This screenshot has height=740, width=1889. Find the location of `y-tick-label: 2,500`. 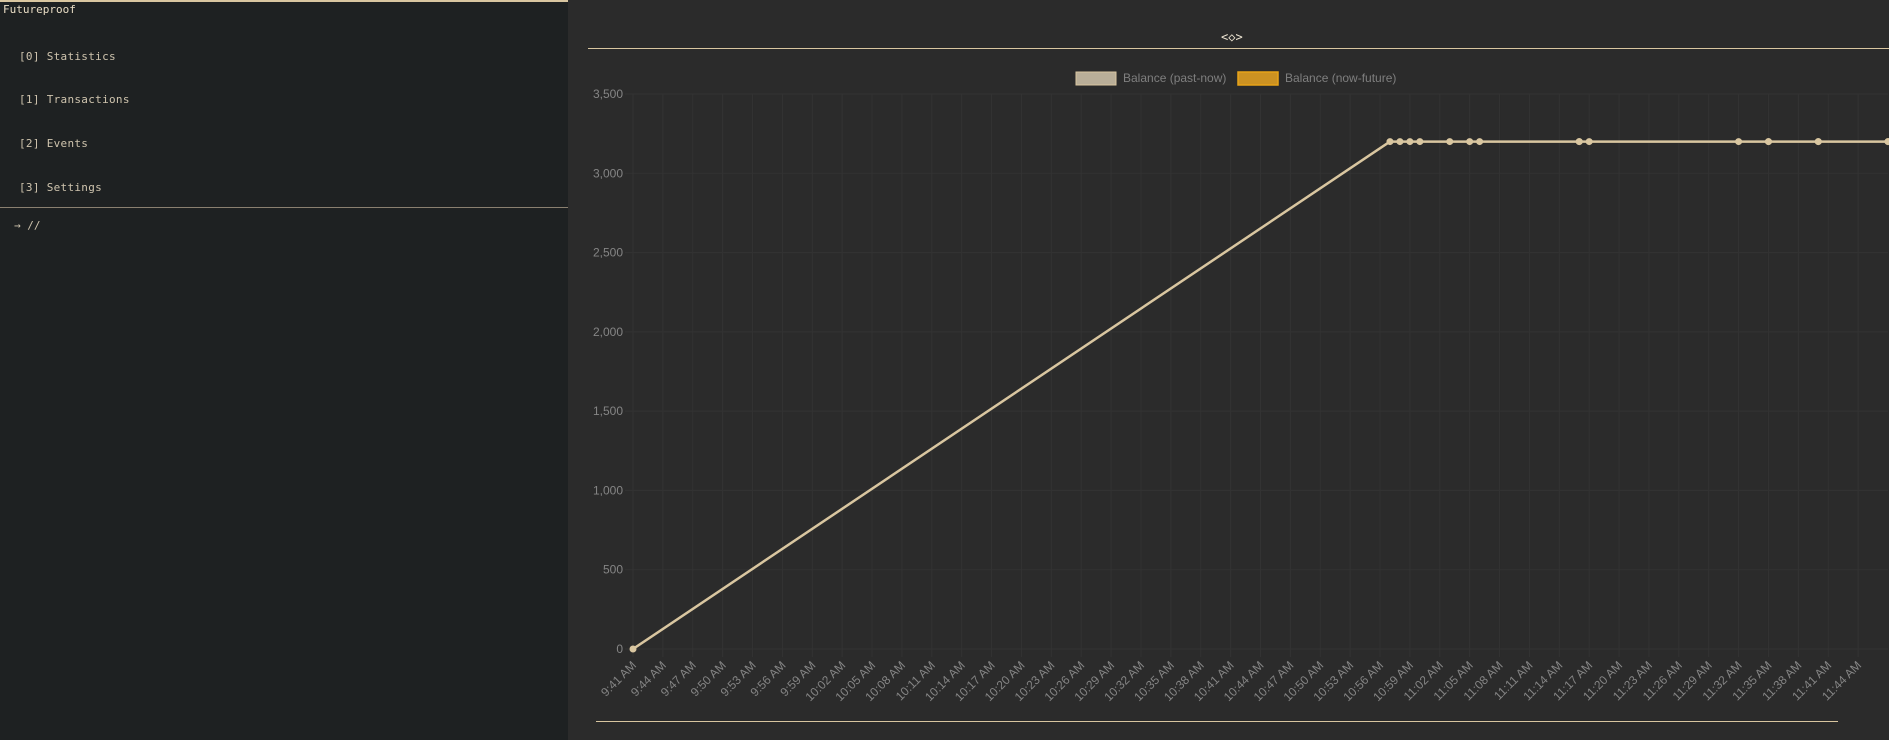

y-tick-label: 2,500 is located at coordinates (608, 253).